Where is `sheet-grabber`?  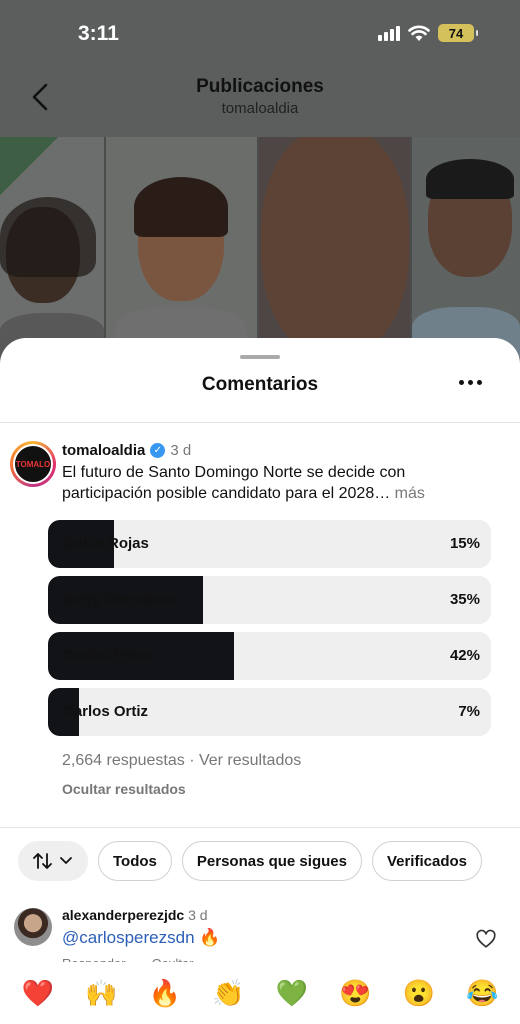
sheet-grabber is located at coordinates (260, 357).